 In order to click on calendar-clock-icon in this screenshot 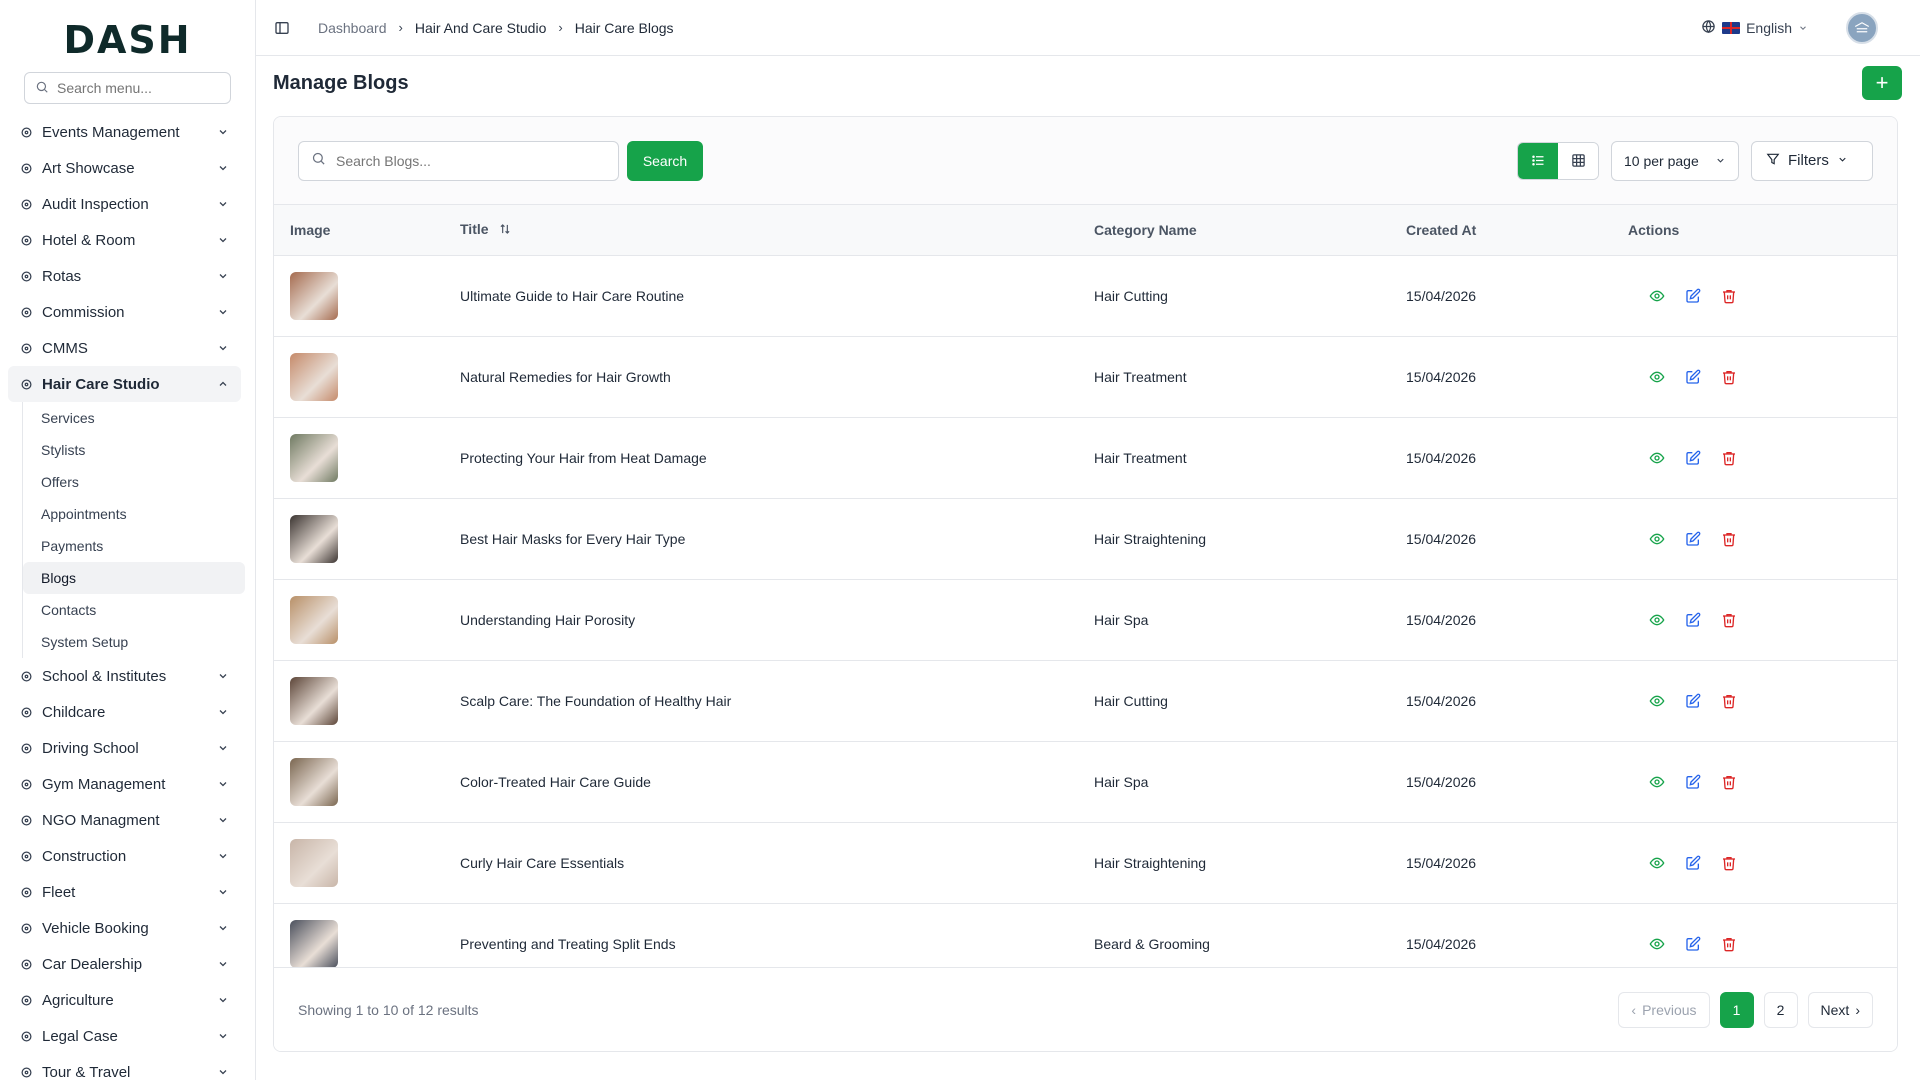, I will do `click(26, 276)`.